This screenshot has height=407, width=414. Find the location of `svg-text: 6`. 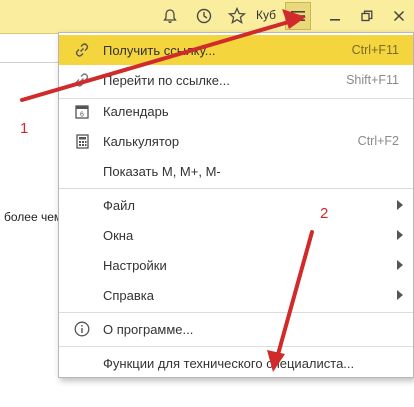

svg-text: 6 is located at coordinates (82, 114).